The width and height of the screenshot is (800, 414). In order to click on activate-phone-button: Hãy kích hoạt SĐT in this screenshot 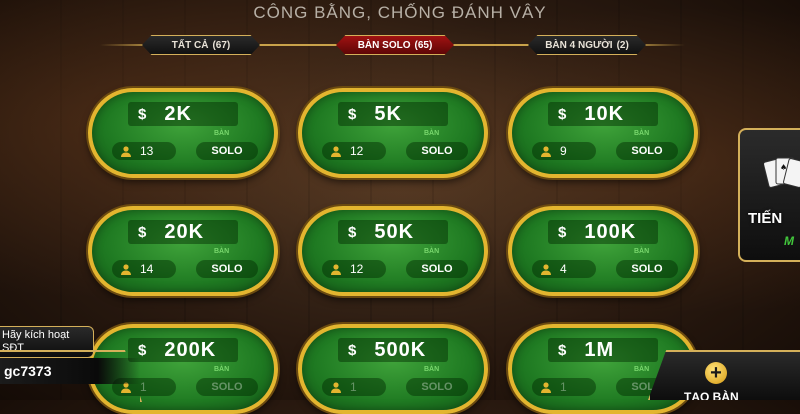, I will do `click(47, 342)`.